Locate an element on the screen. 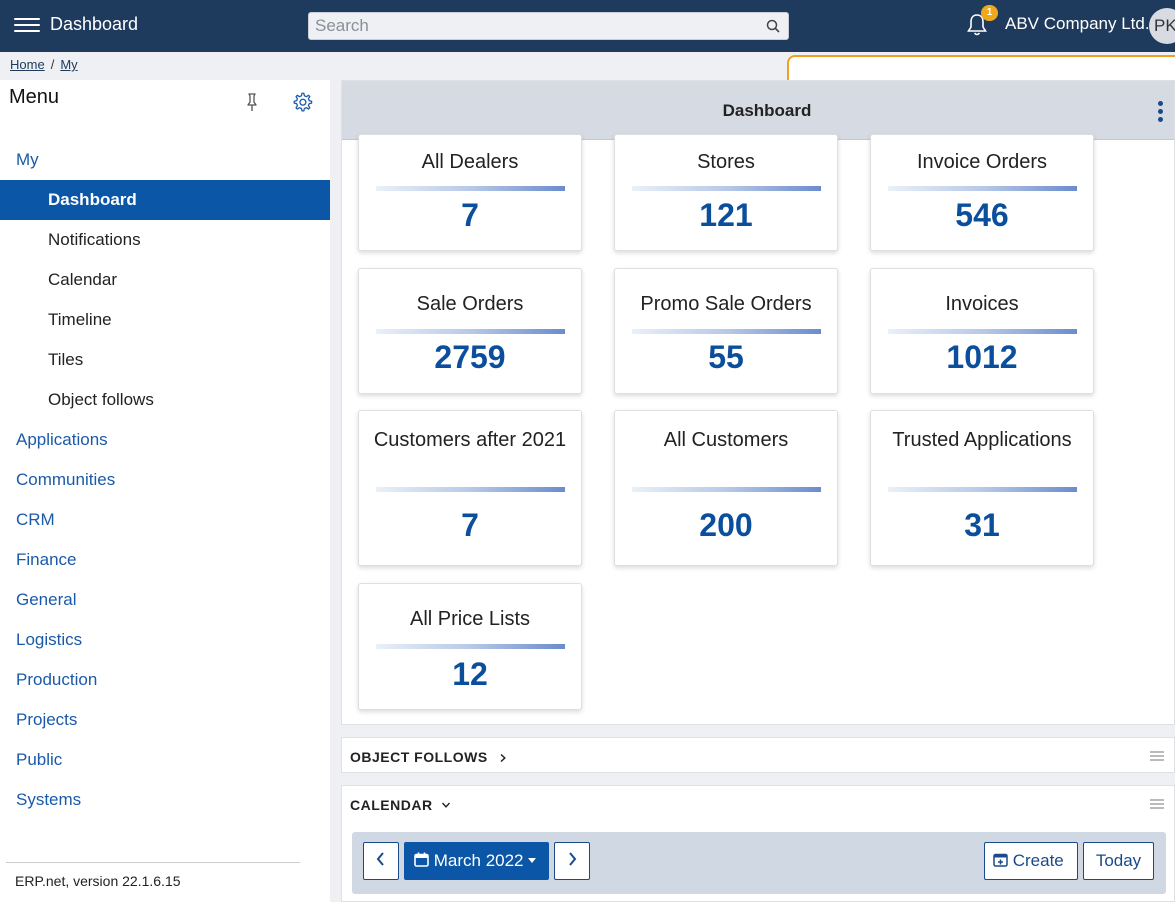 This screenshot has width=1175, height=902. calendar-toolbar: March 2022 Create Today is located at coordinates (759, 863).